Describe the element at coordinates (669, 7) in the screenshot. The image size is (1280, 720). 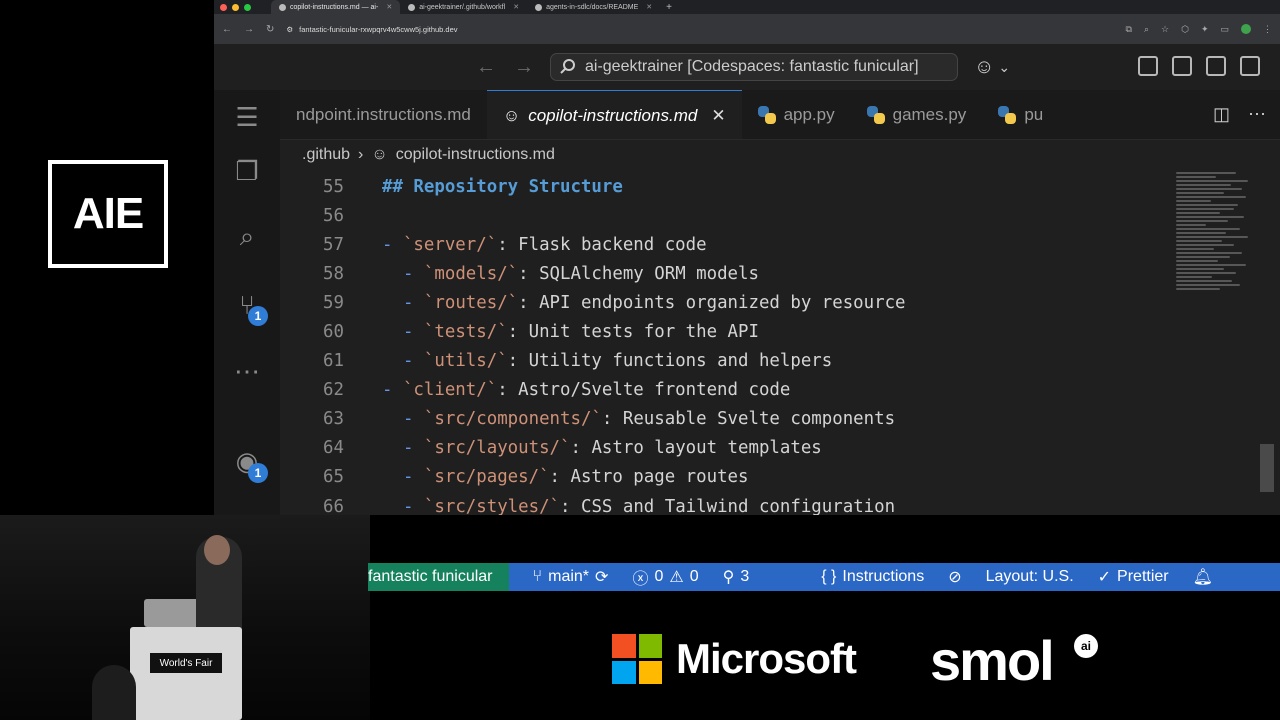
I see `new-tab-icon: +` at that location.